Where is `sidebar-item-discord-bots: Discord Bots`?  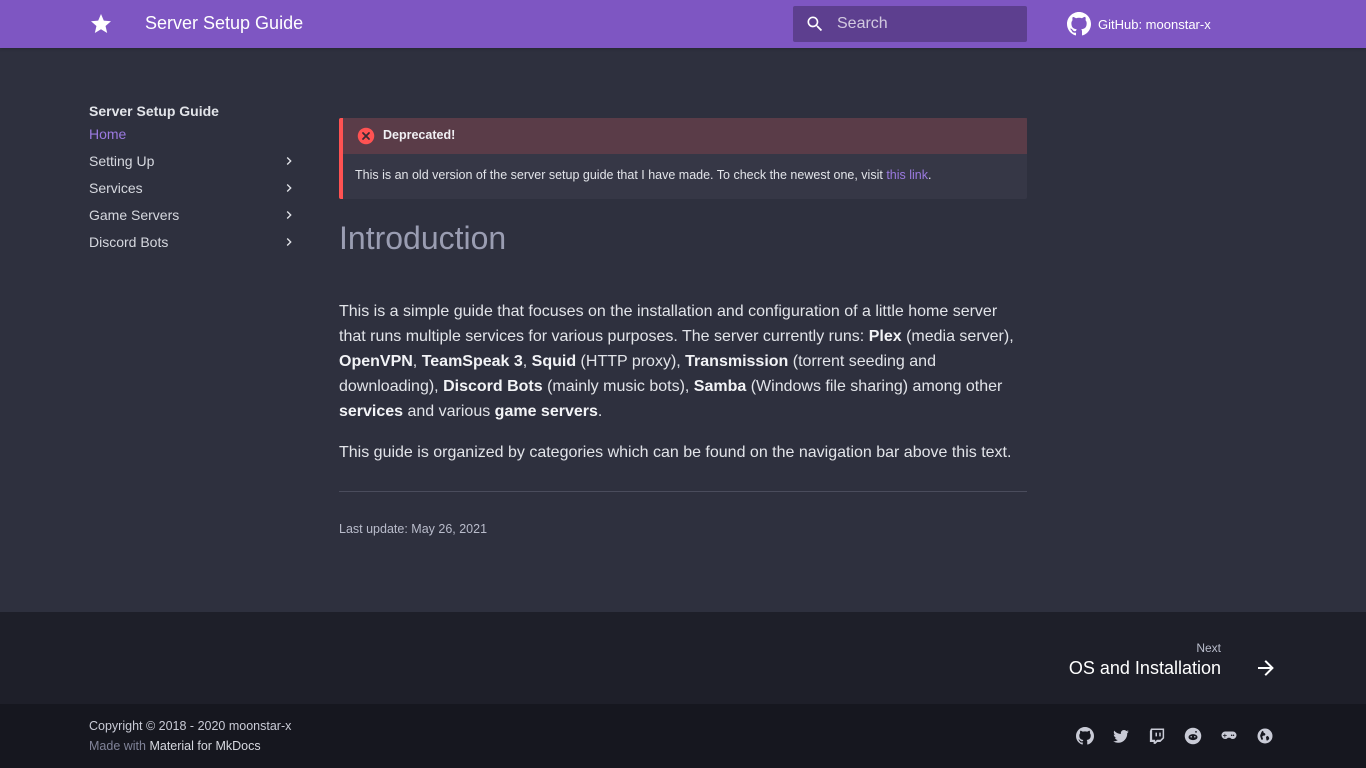 sidebar-item-discord-bots: Discord Bots is located at coordinates (194, 242).